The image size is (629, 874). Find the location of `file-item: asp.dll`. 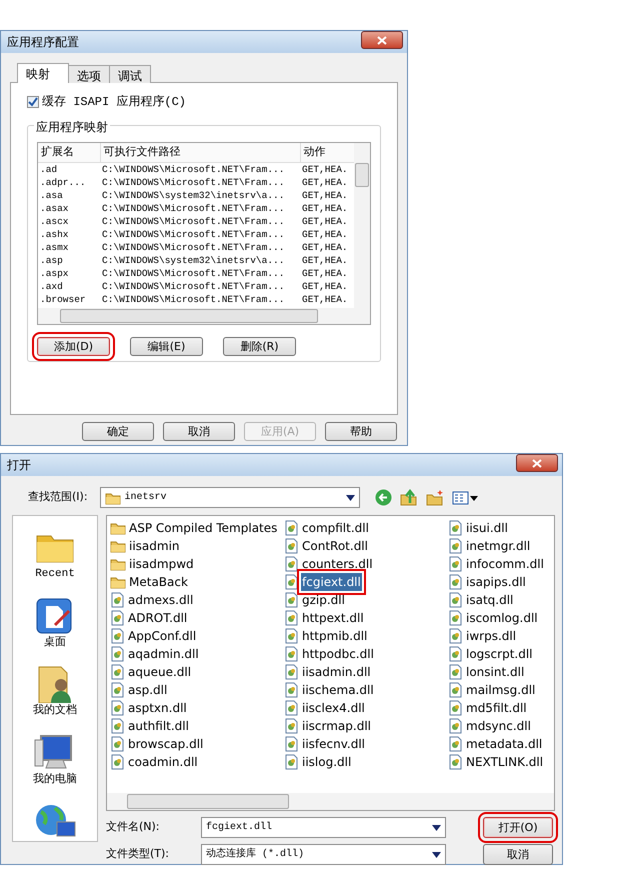

file-item: asp.dll is located at coordinates (197, 690).